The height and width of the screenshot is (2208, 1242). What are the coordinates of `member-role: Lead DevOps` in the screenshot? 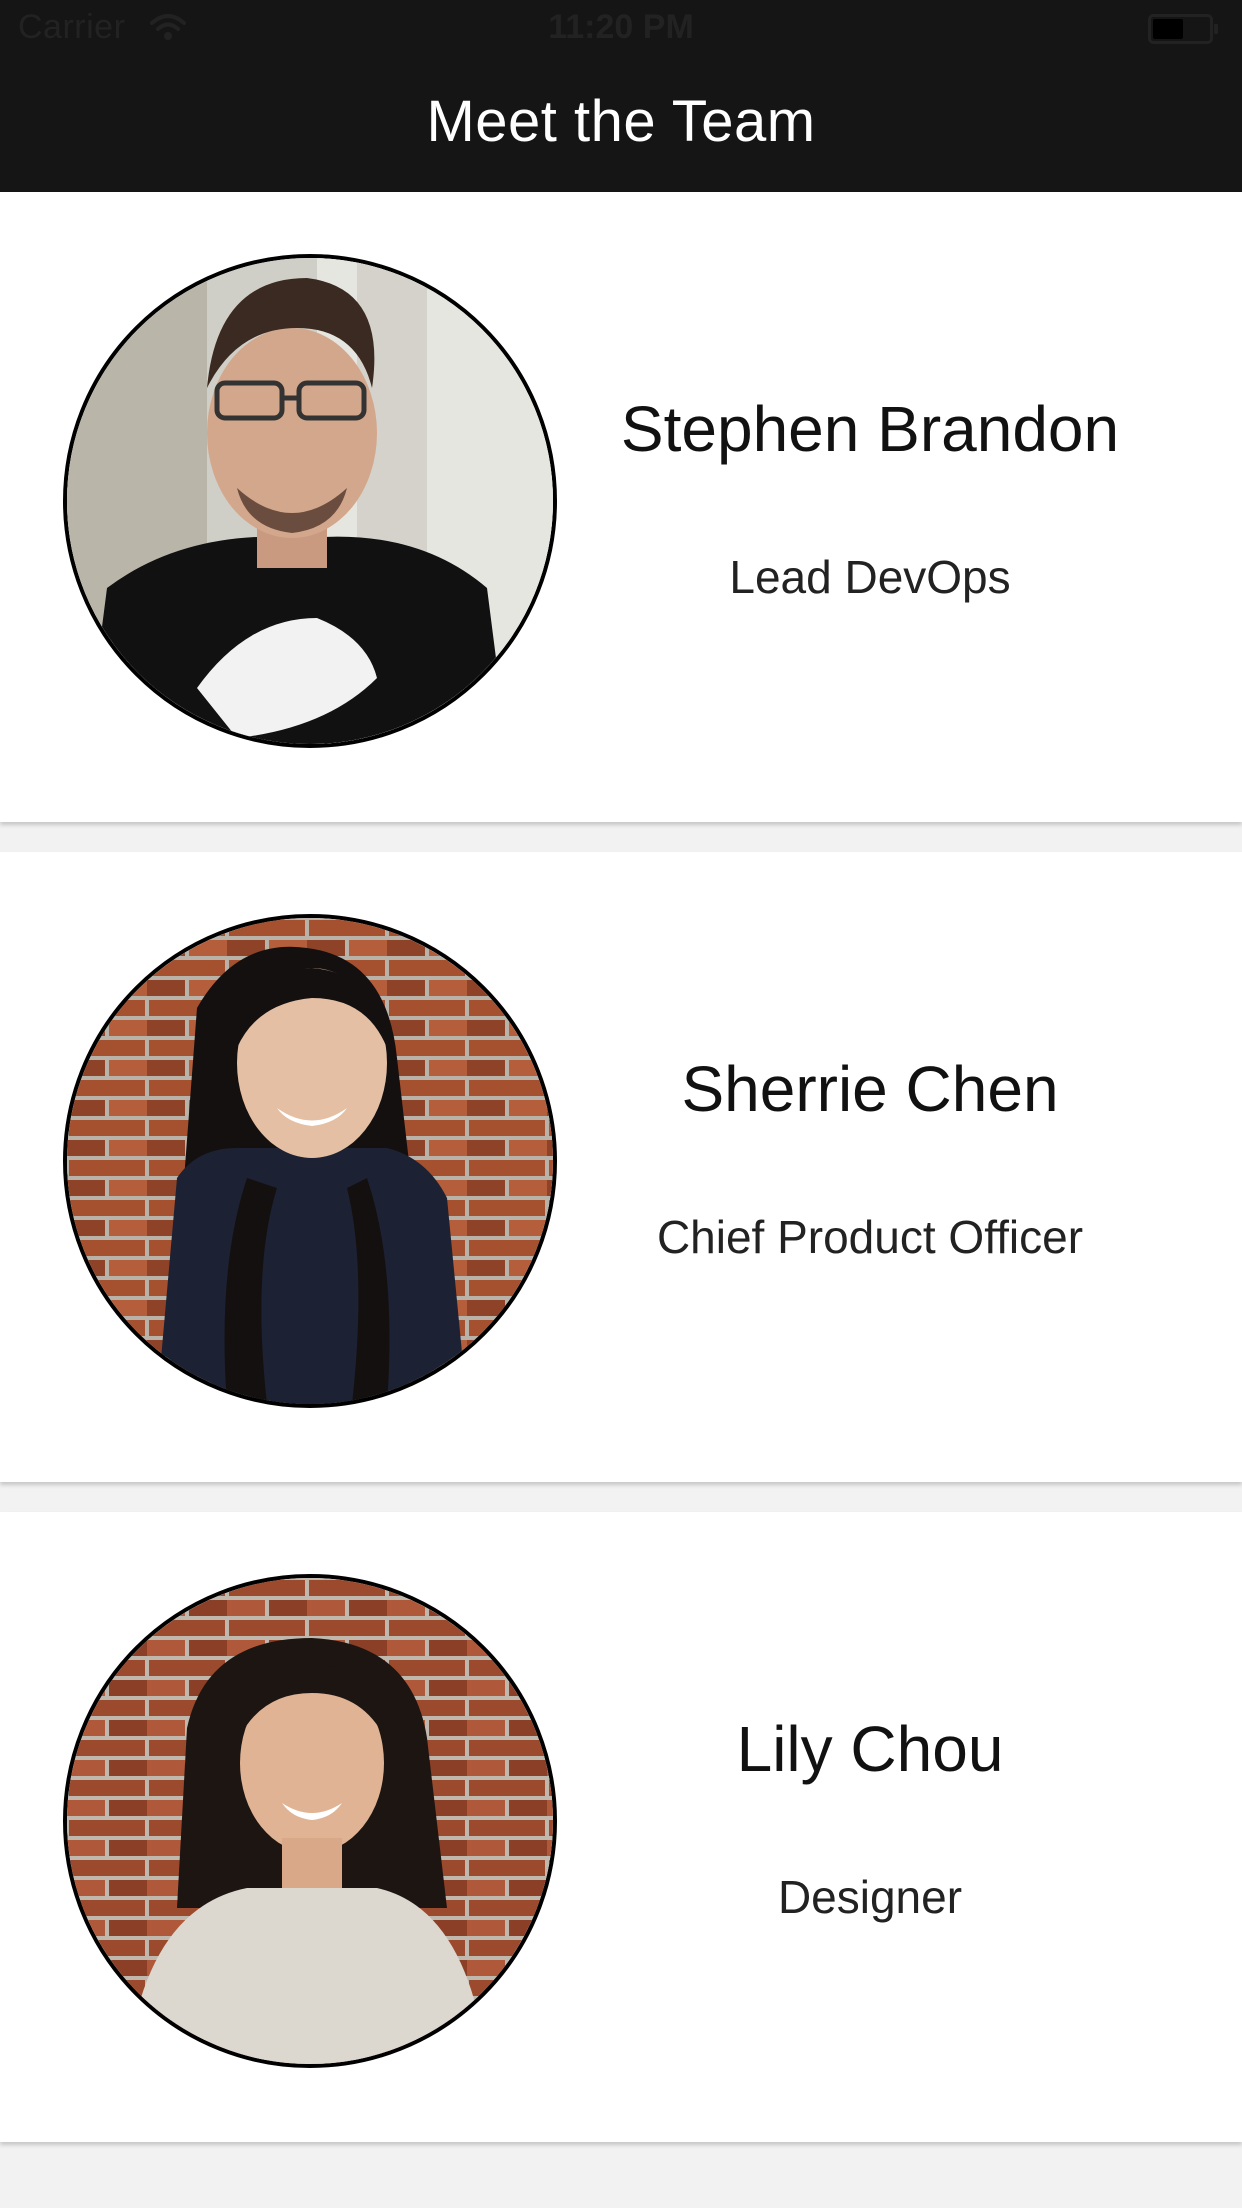 It's located at (870, 577).